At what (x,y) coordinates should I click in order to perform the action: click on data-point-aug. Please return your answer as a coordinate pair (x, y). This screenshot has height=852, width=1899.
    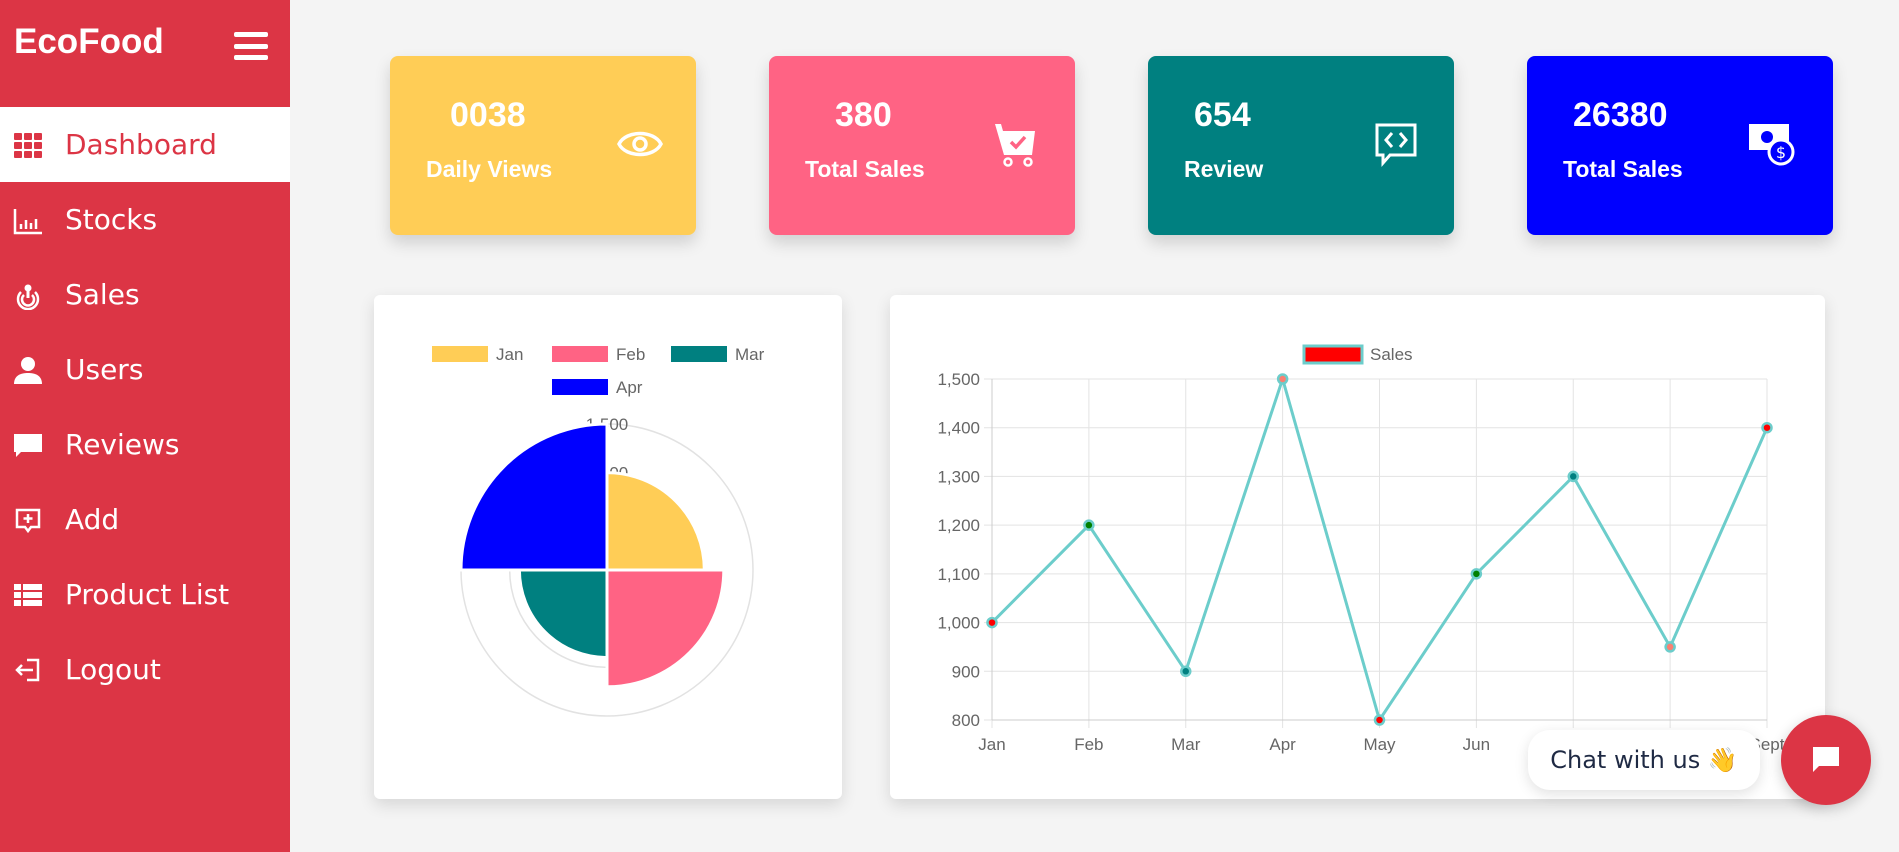
    Looking at the image, I should click on (1670, 647).